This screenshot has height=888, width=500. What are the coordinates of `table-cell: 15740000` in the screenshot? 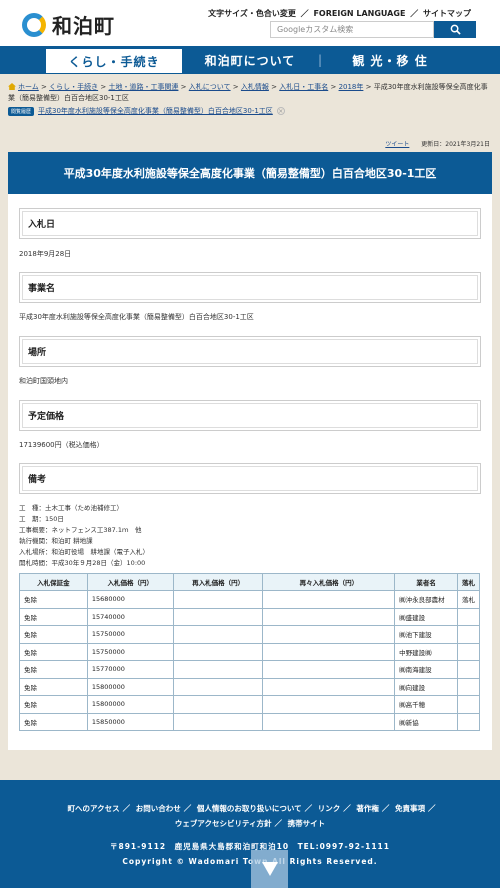 It's located at (130, 616).